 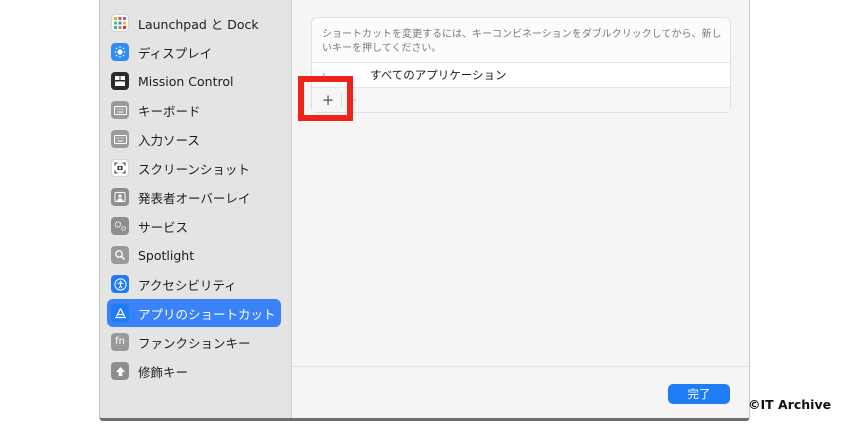 I want to click on mission-control-icon, so click(x=120, y=81).